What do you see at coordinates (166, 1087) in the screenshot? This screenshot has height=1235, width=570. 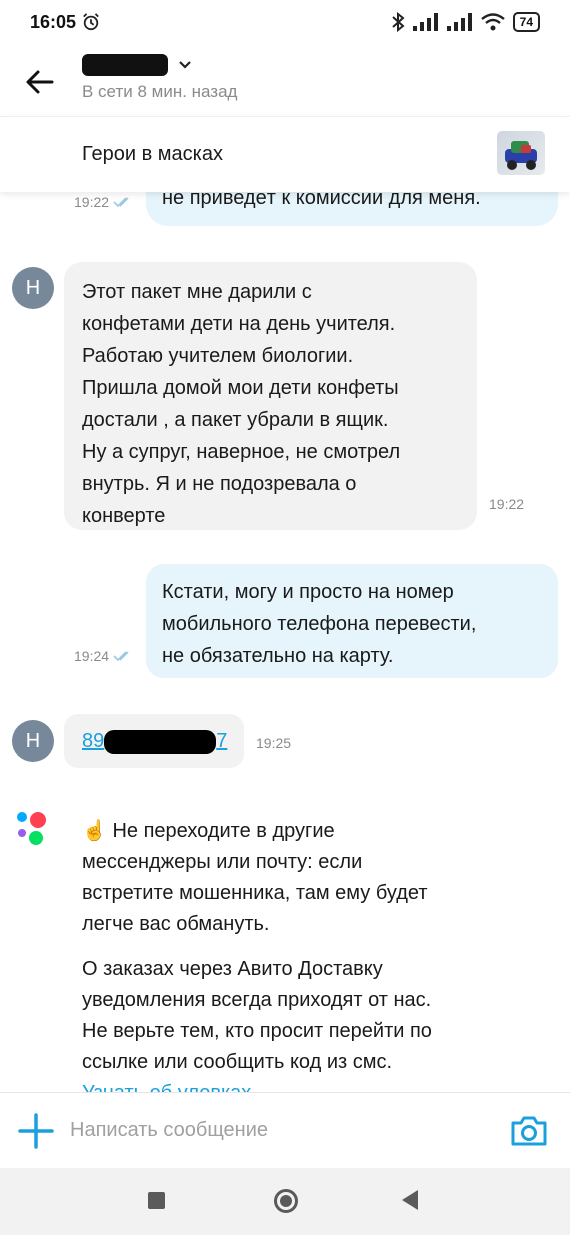 I see `learn-tricks-link: Узнать об уловках` at bounding box center [166, 1087].